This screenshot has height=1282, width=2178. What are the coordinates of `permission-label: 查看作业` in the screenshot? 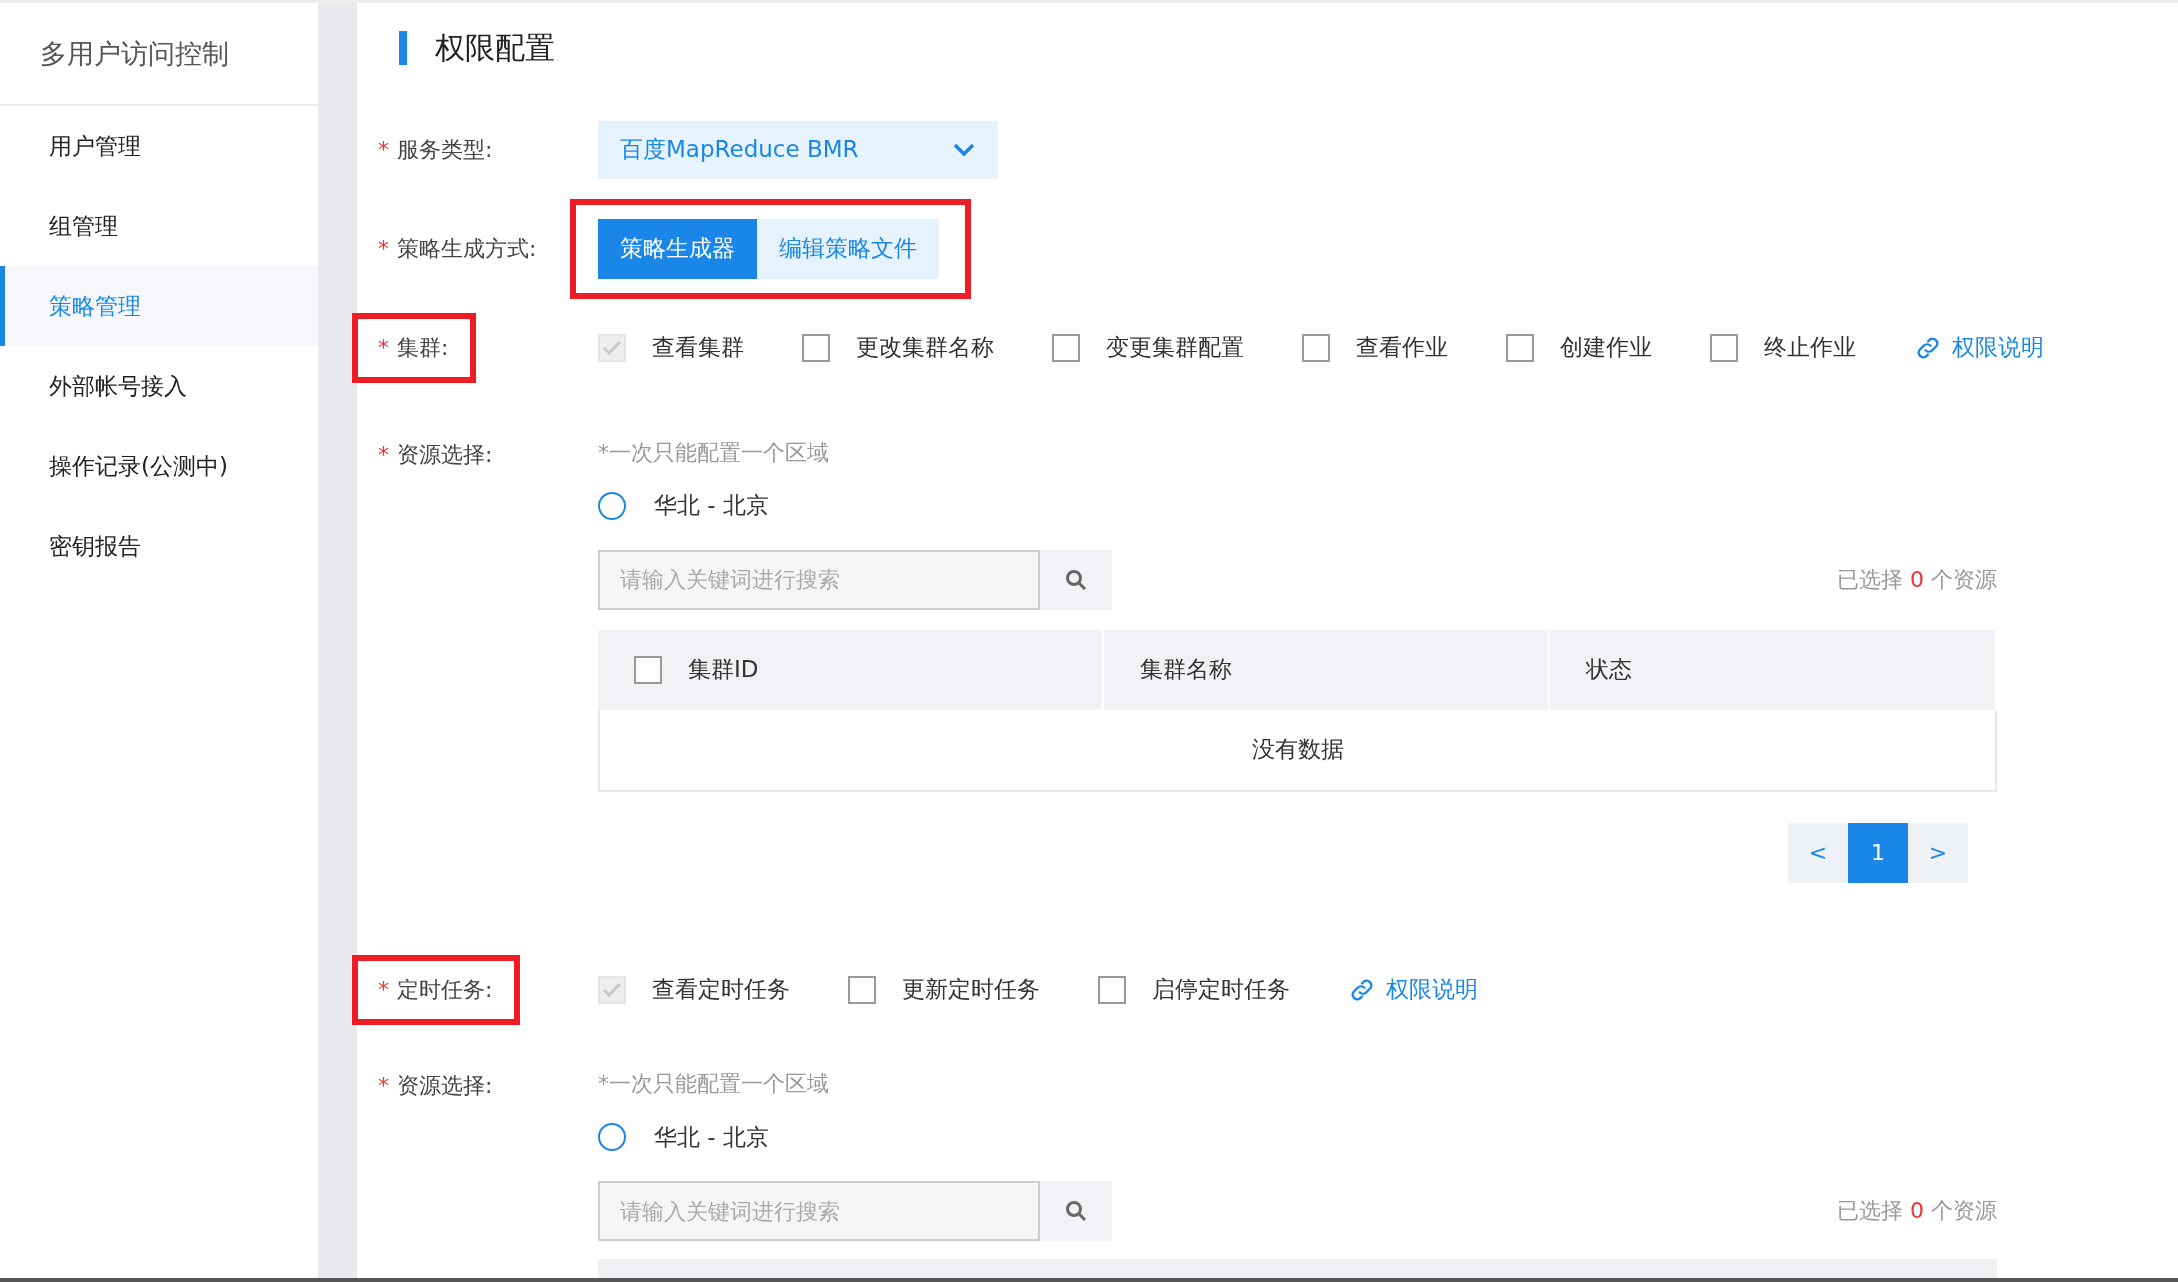 It's located at (1402, 348).